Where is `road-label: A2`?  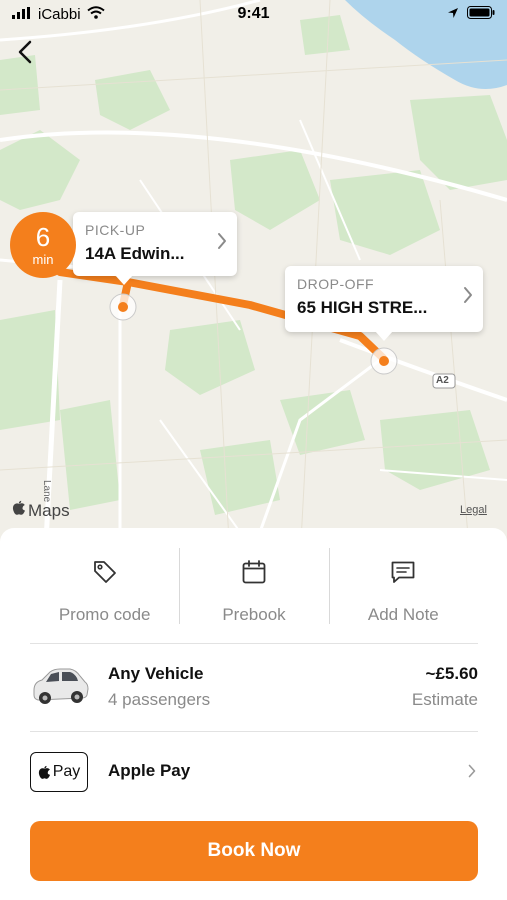
road-label: A2 is located at coordinates (442, 380).